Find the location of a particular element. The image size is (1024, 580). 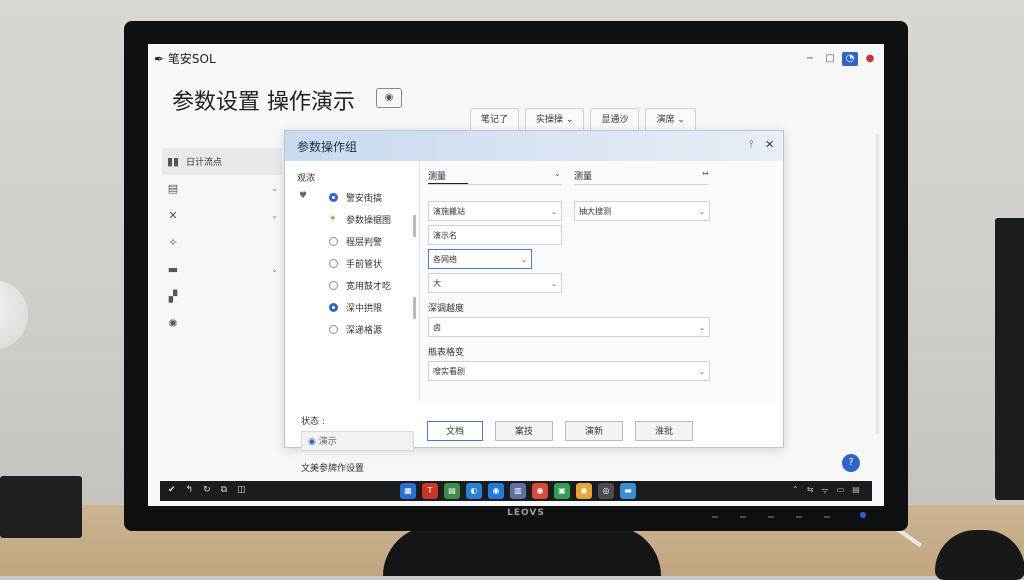

taskbar-app-icon: ◎ is located at coordinates (606, 491).